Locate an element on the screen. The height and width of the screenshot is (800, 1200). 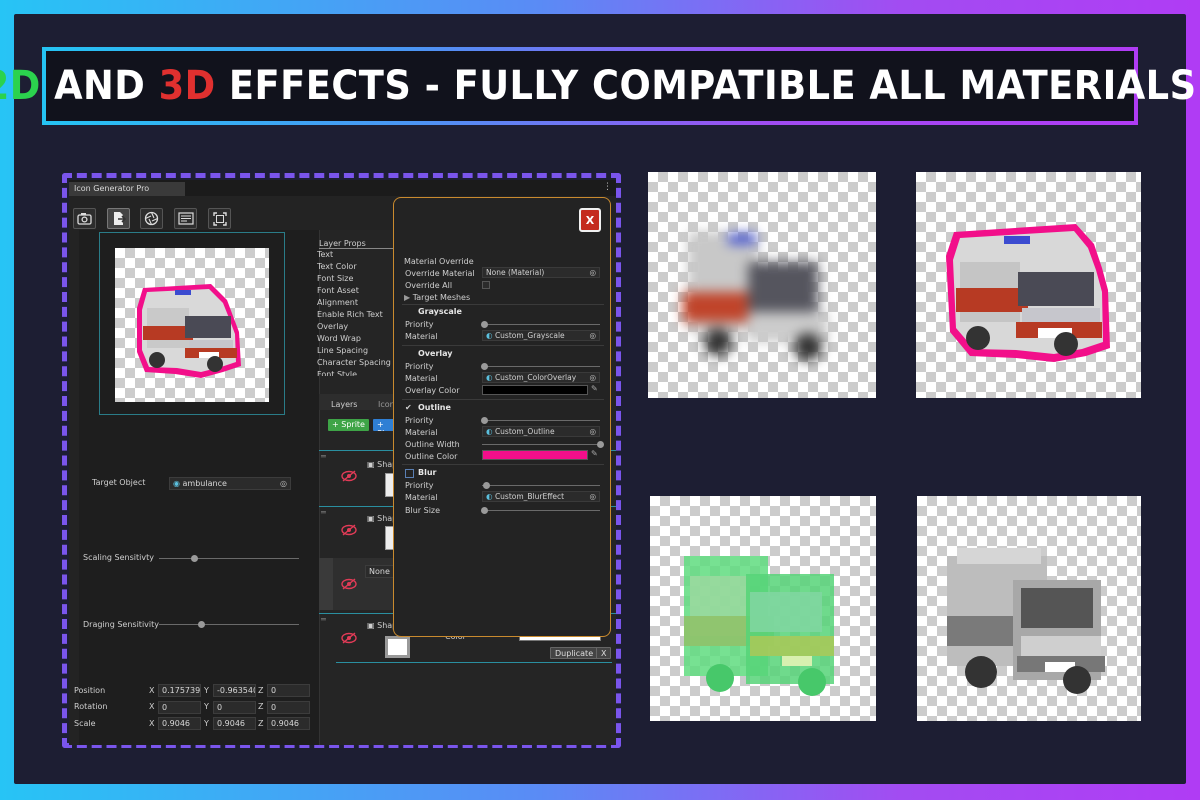
add-sprite-button: + Sprite is located at coordinates (348, 425).